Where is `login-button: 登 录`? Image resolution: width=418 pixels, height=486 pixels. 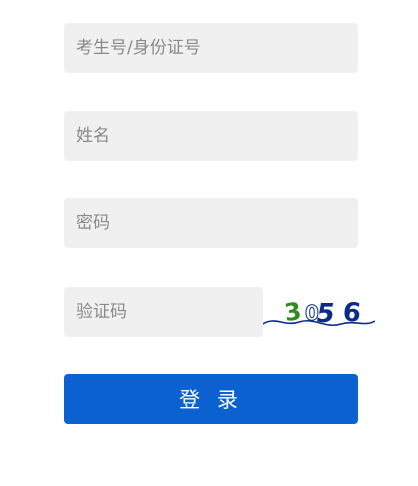 login-button: 登 录 is located at coordinates (211, 399).